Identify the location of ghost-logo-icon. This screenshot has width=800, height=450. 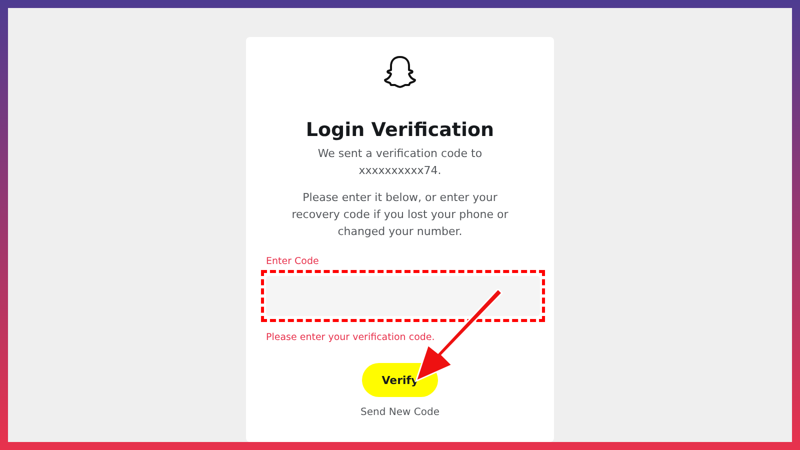
(400, 73).